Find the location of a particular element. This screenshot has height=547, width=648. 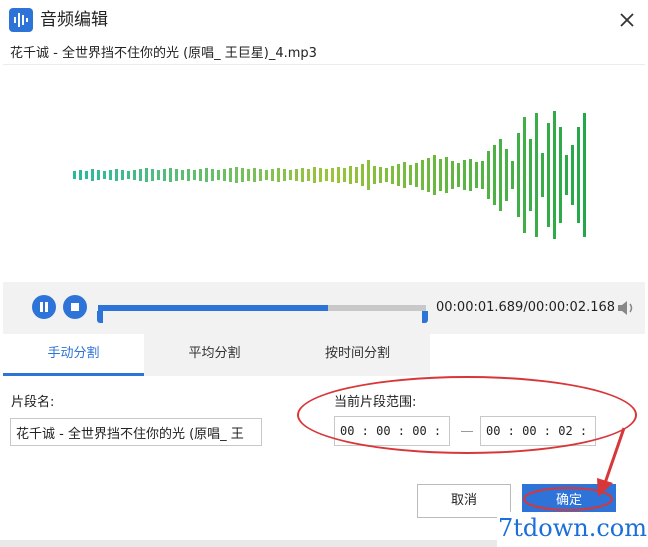

tab-manual-split: 手动分割 is located at coordinates (73, 355).